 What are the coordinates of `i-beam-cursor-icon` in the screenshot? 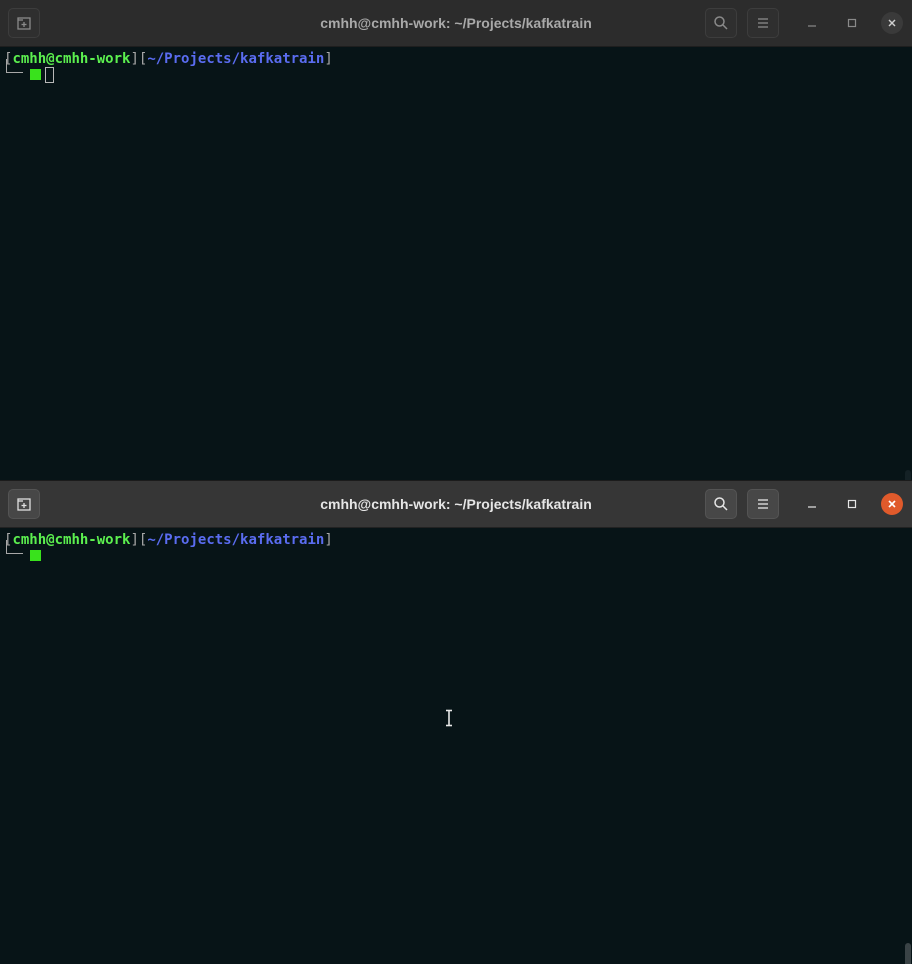 It's located at (449, 718).